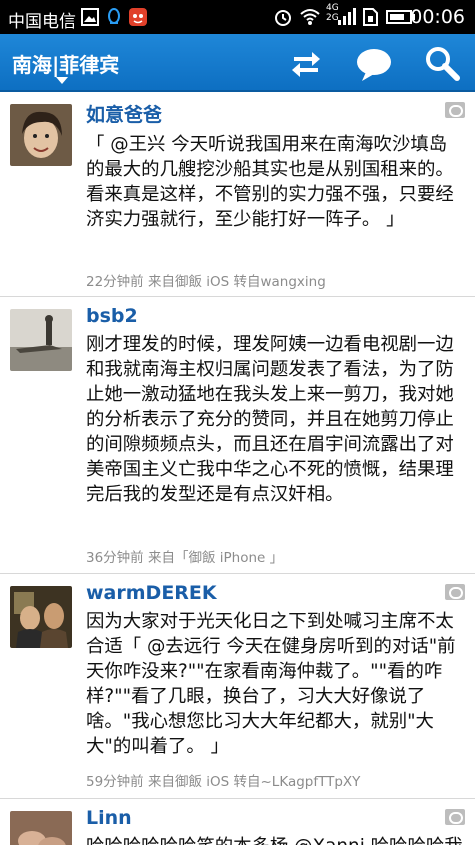 Image resolution: width=475 pixels, height=845 pixels. Describe the element at coordinates (283, 18) in the screenshot. I see `alarm-icon` at that location.